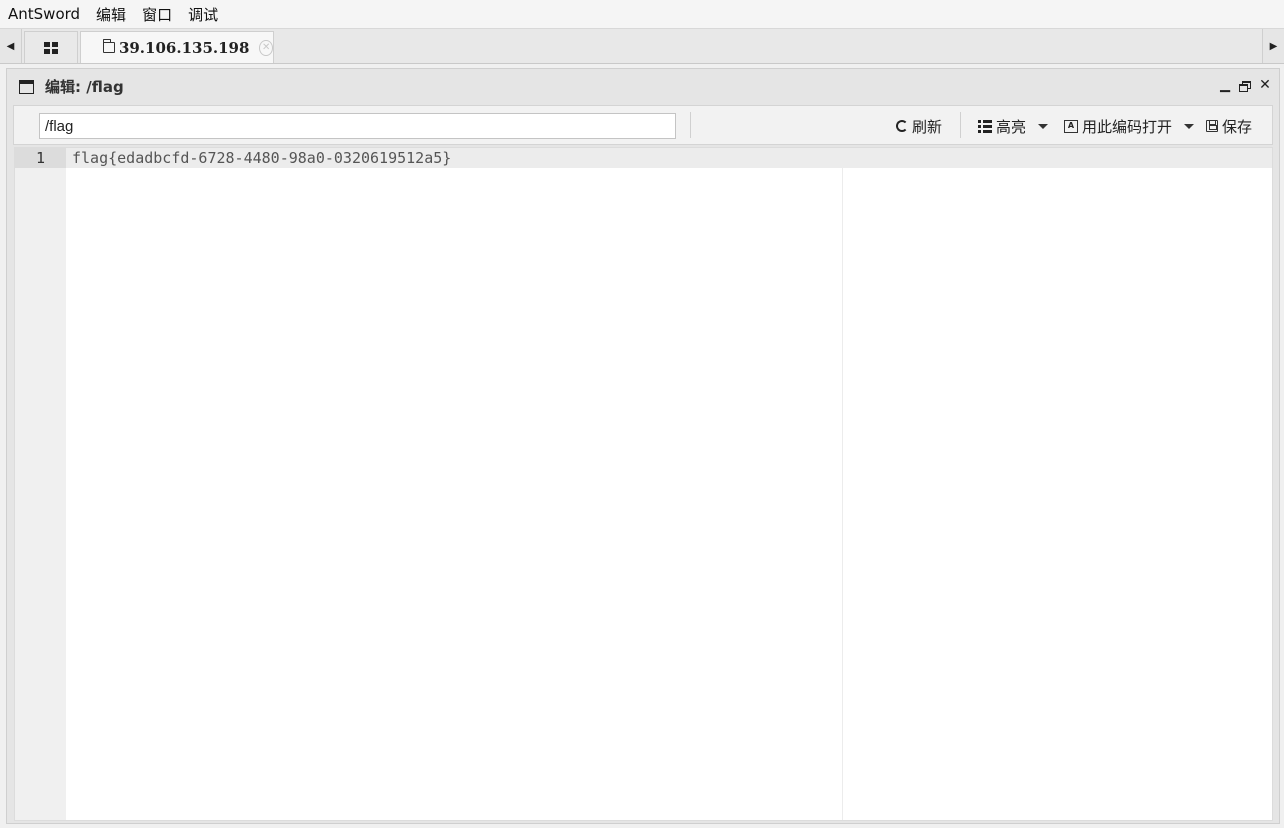  Describe the element at coordinates (985, 126) in the screenshot. I see `list-icon` at that location.